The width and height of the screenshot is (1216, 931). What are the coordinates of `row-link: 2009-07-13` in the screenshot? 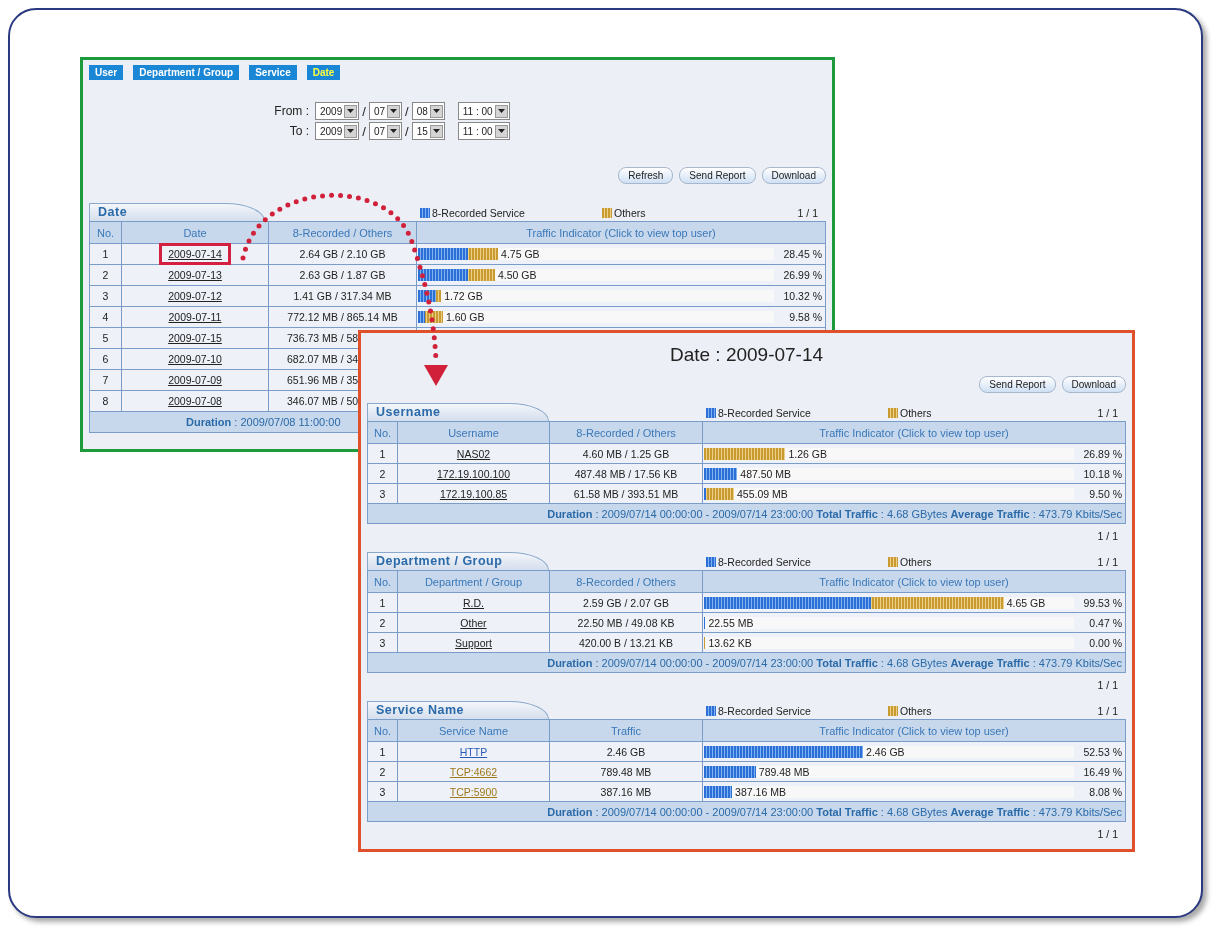 It's located at (195, 275).